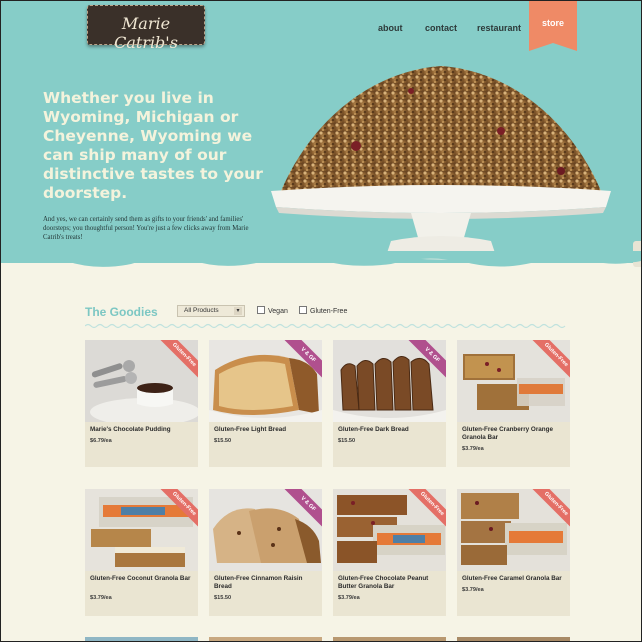 The width and height of the screenshot is (642, 642). I want to click on gluten-free-checkbox: Gluten-Free, so click(323, 310).